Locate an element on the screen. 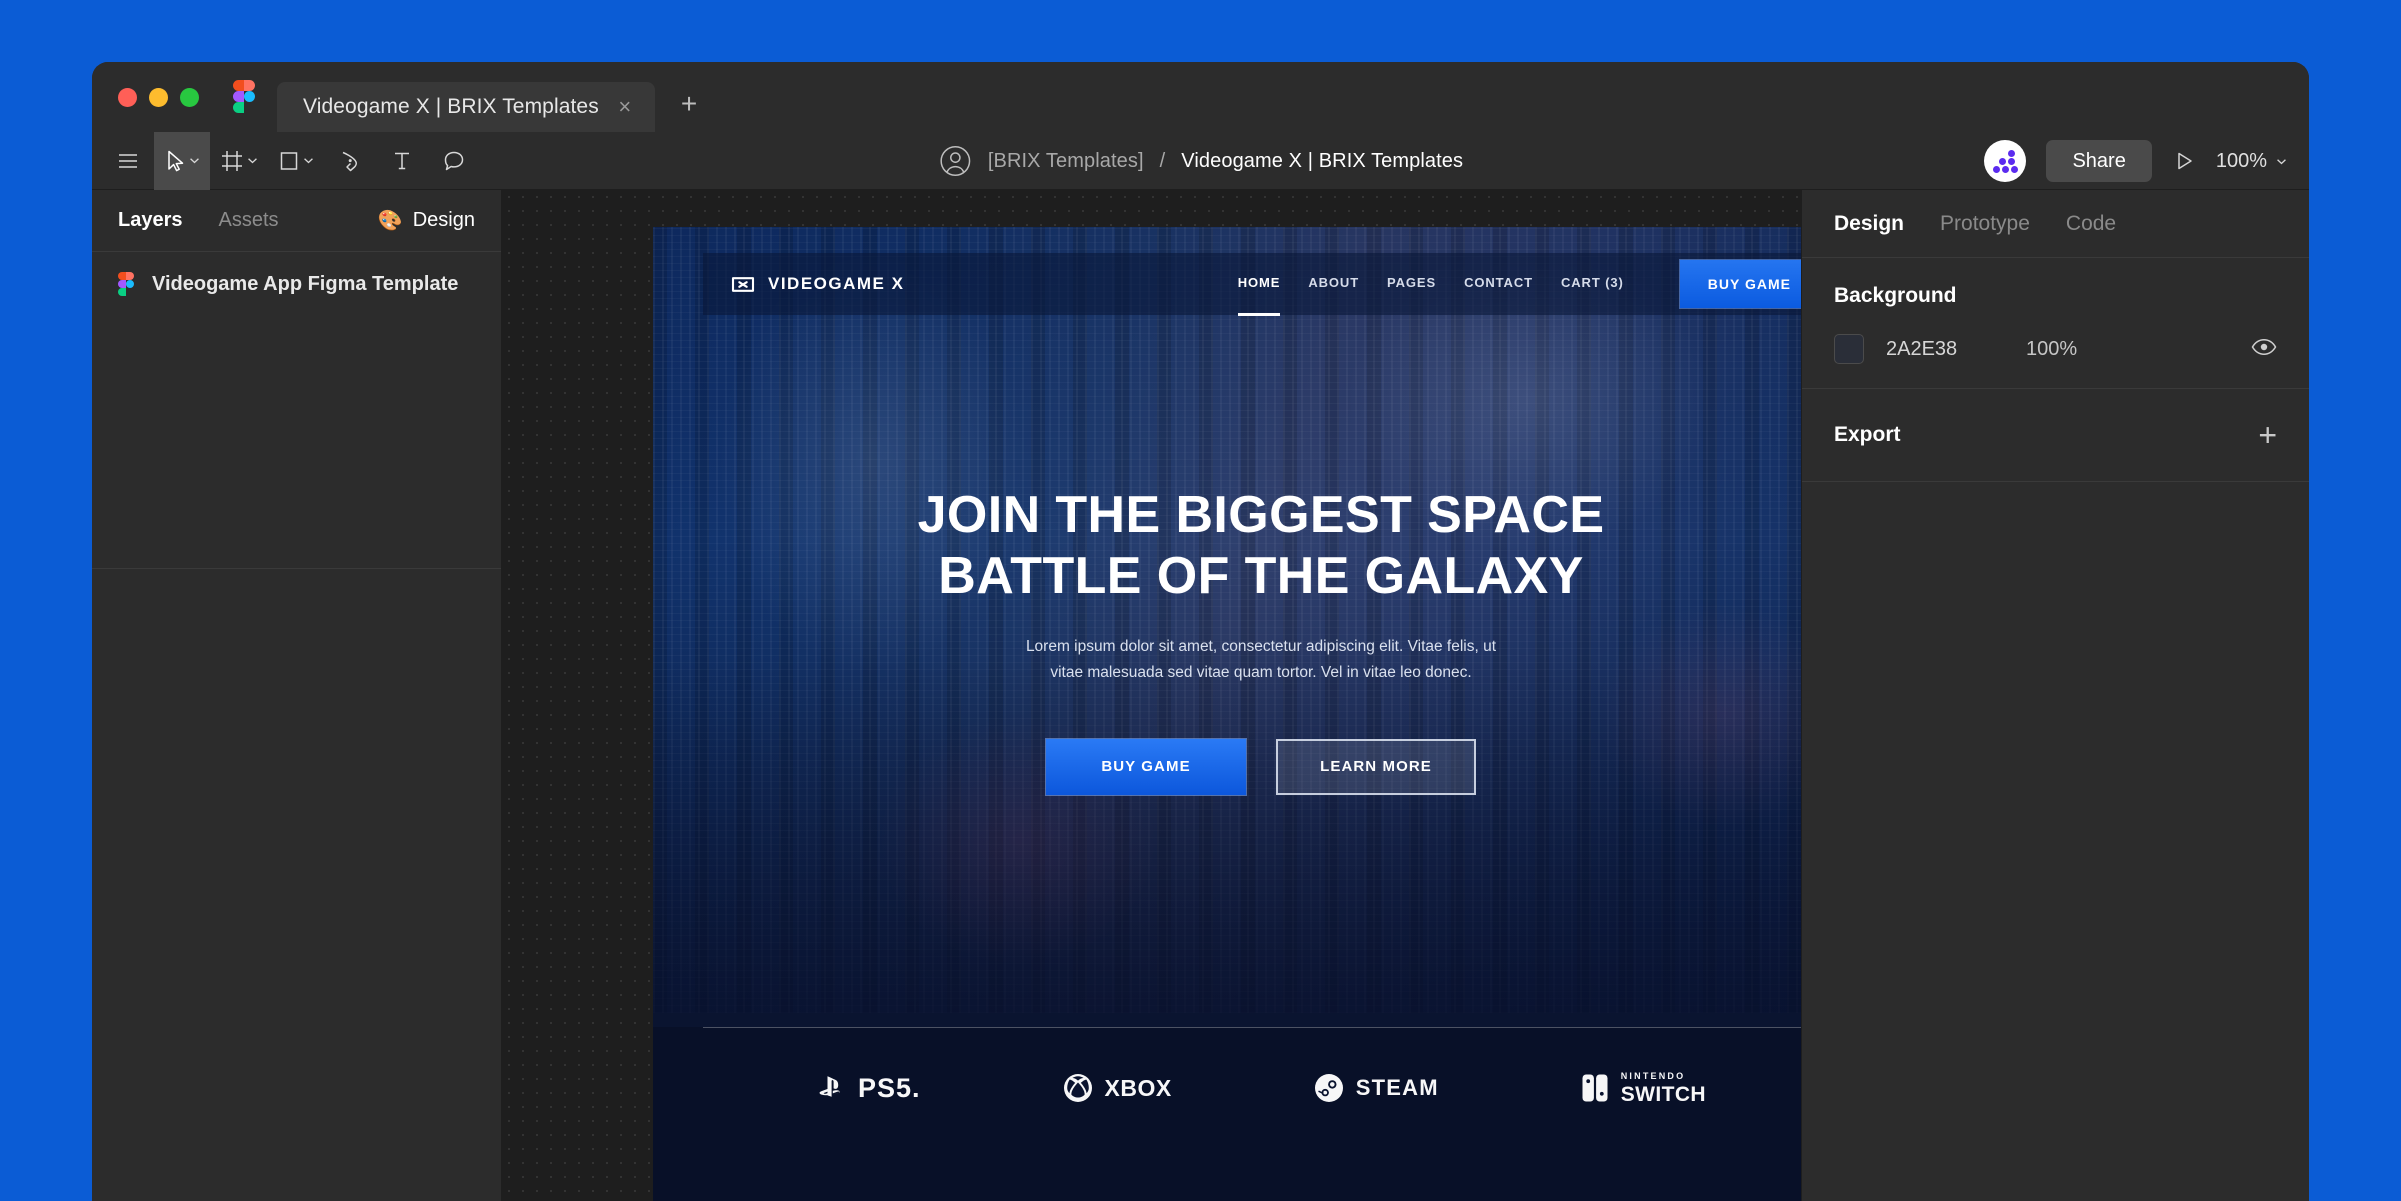 Image resolution: width=2401 pixels, height=1201 pixels. close-icon: × is located at coordinates (625, 107).